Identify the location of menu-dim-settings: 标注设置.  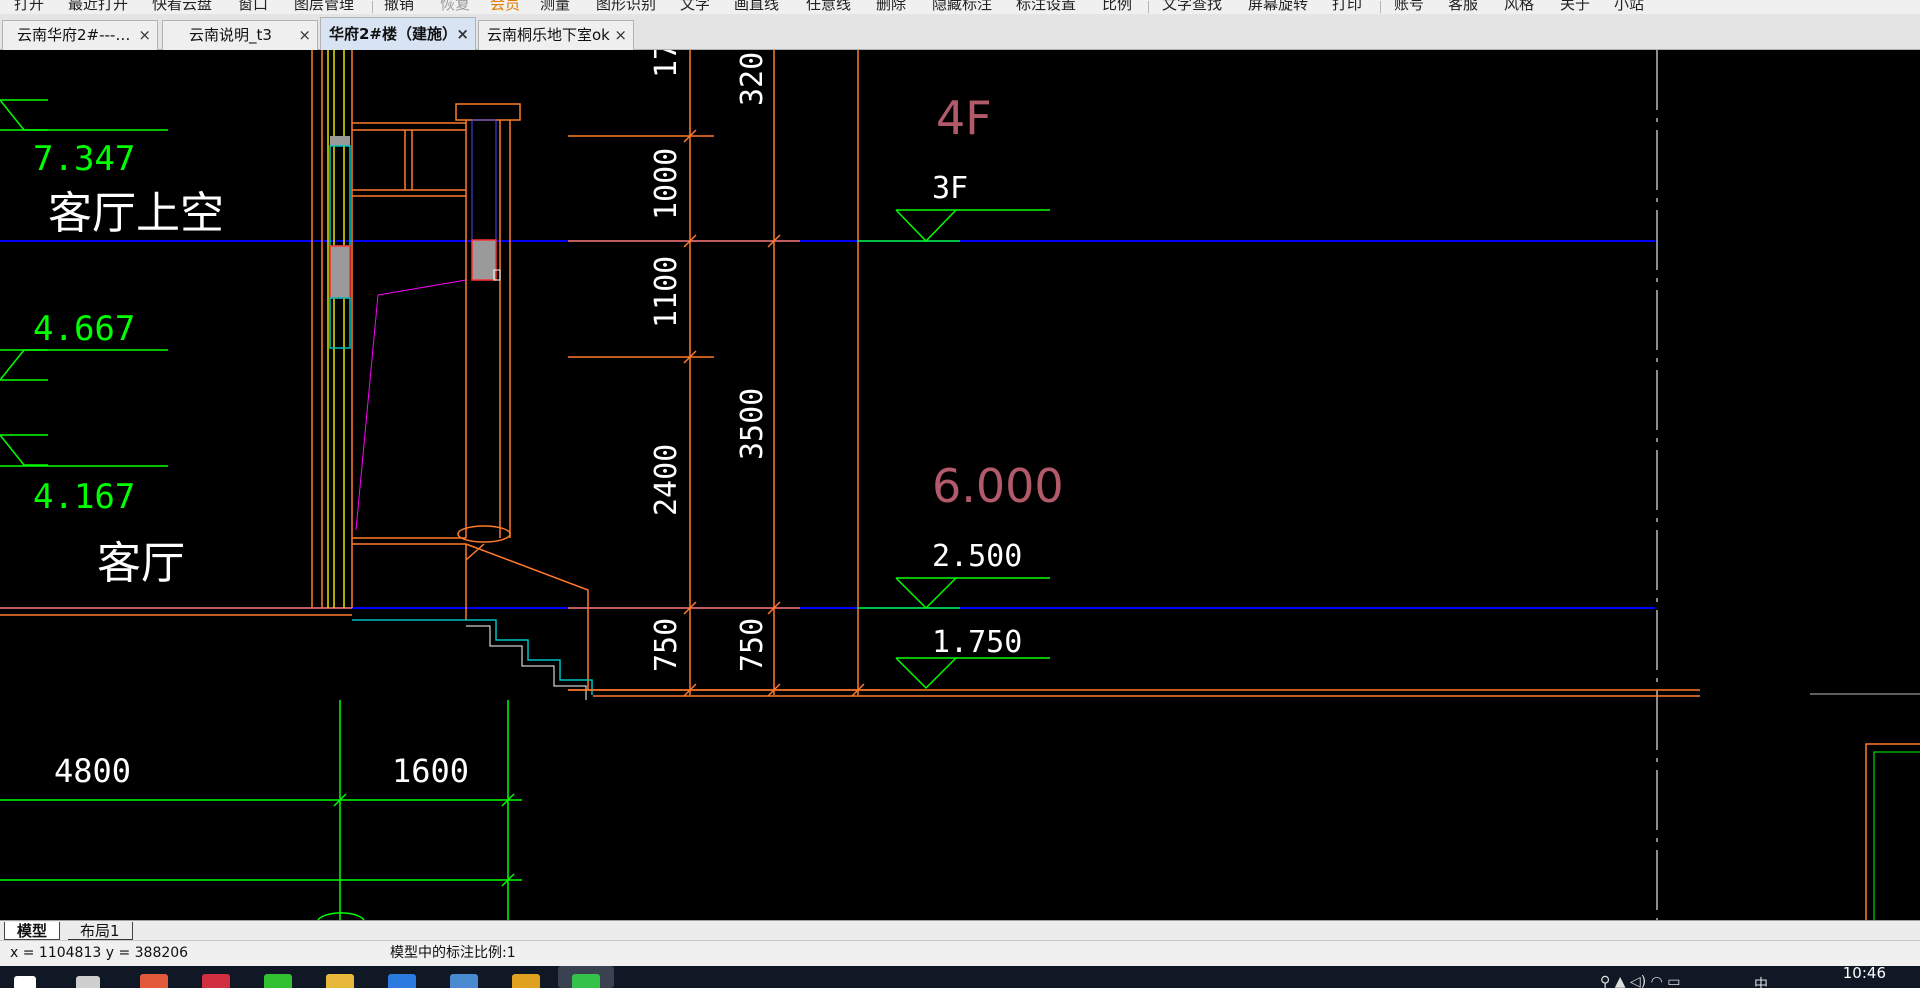
(1046, 6).